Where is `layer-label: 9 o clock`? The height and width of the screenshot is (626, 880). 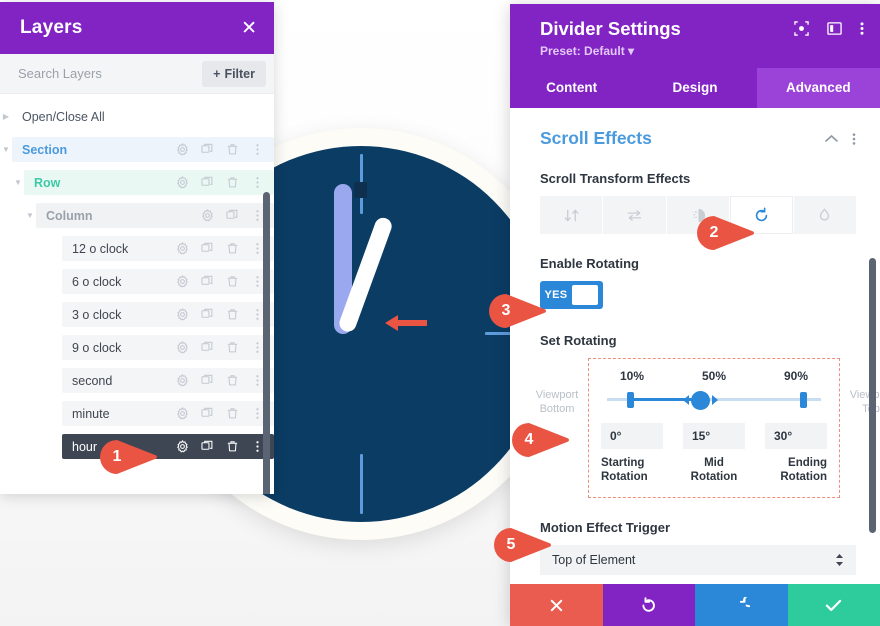 layer-label: 9 o clock is located at coordinates (97, 347).